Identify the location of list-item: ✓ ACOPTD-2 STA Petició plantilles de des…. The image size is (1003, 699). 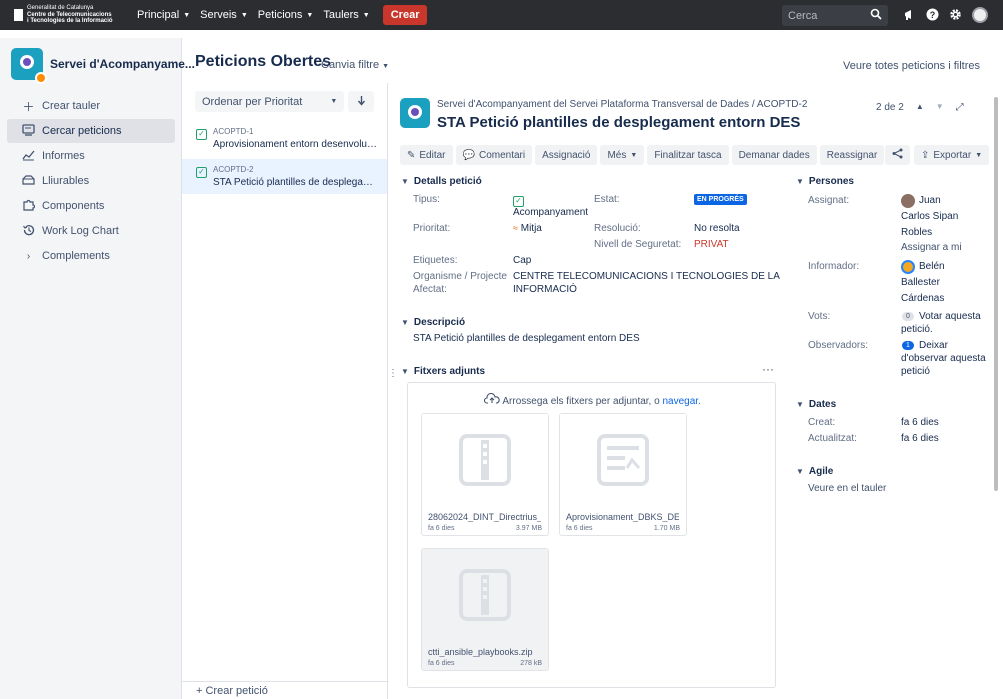
(284, 176).